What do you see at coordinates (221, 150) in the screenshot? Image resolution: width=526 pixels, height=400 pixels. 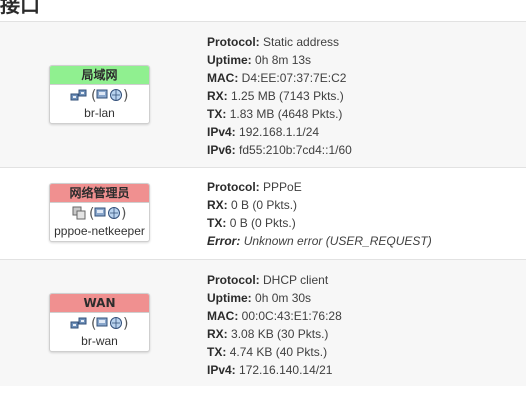 I see `detail-key: IPv6:` at bounding box center [221, 150].